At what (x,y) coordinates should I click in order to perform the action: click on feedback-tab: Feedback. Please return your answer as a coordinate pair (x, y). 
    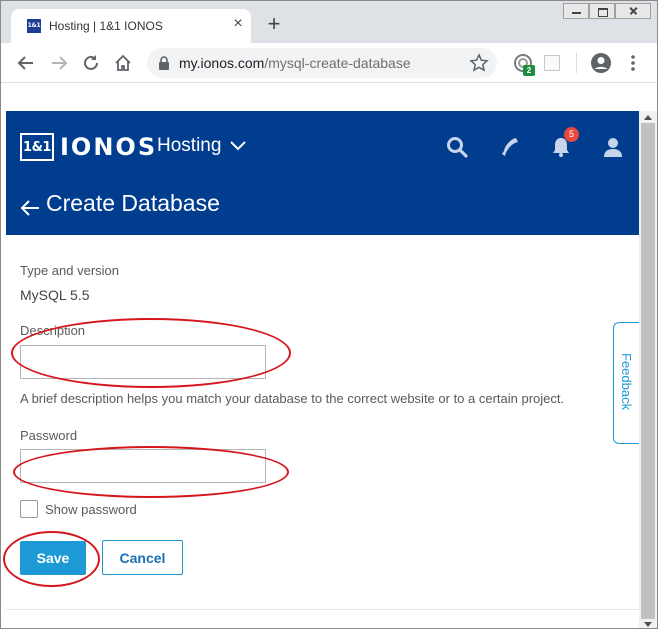
    Looking at the image, I should click on (626, 383).